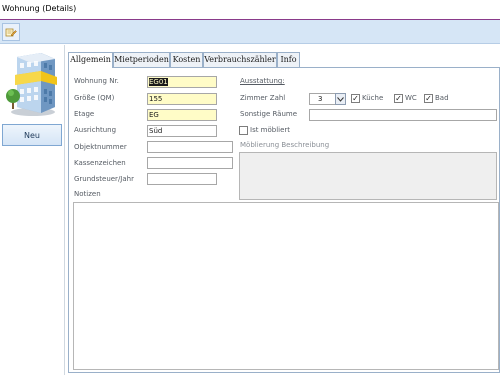 Image resolution: width=500 pixels, height=375 pixels. What do you see at coordinates (158, 82) in the screenshot?
I see `wohnung-nr-value: EG01` at bounding box center [158, 82].